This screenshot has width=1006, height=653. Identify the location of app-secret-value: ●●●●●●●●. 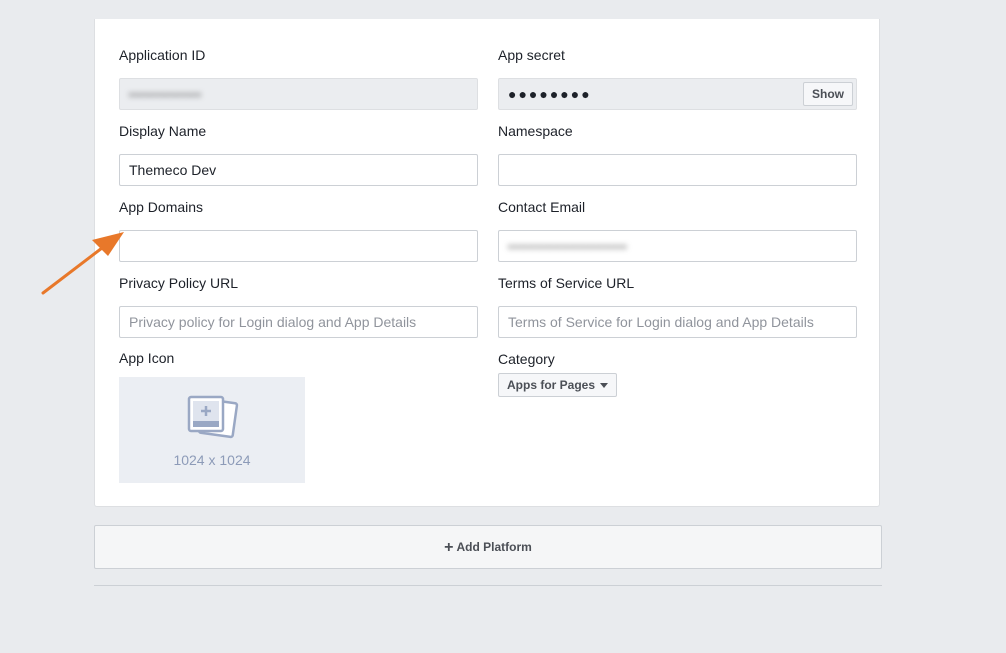
(550, 94).